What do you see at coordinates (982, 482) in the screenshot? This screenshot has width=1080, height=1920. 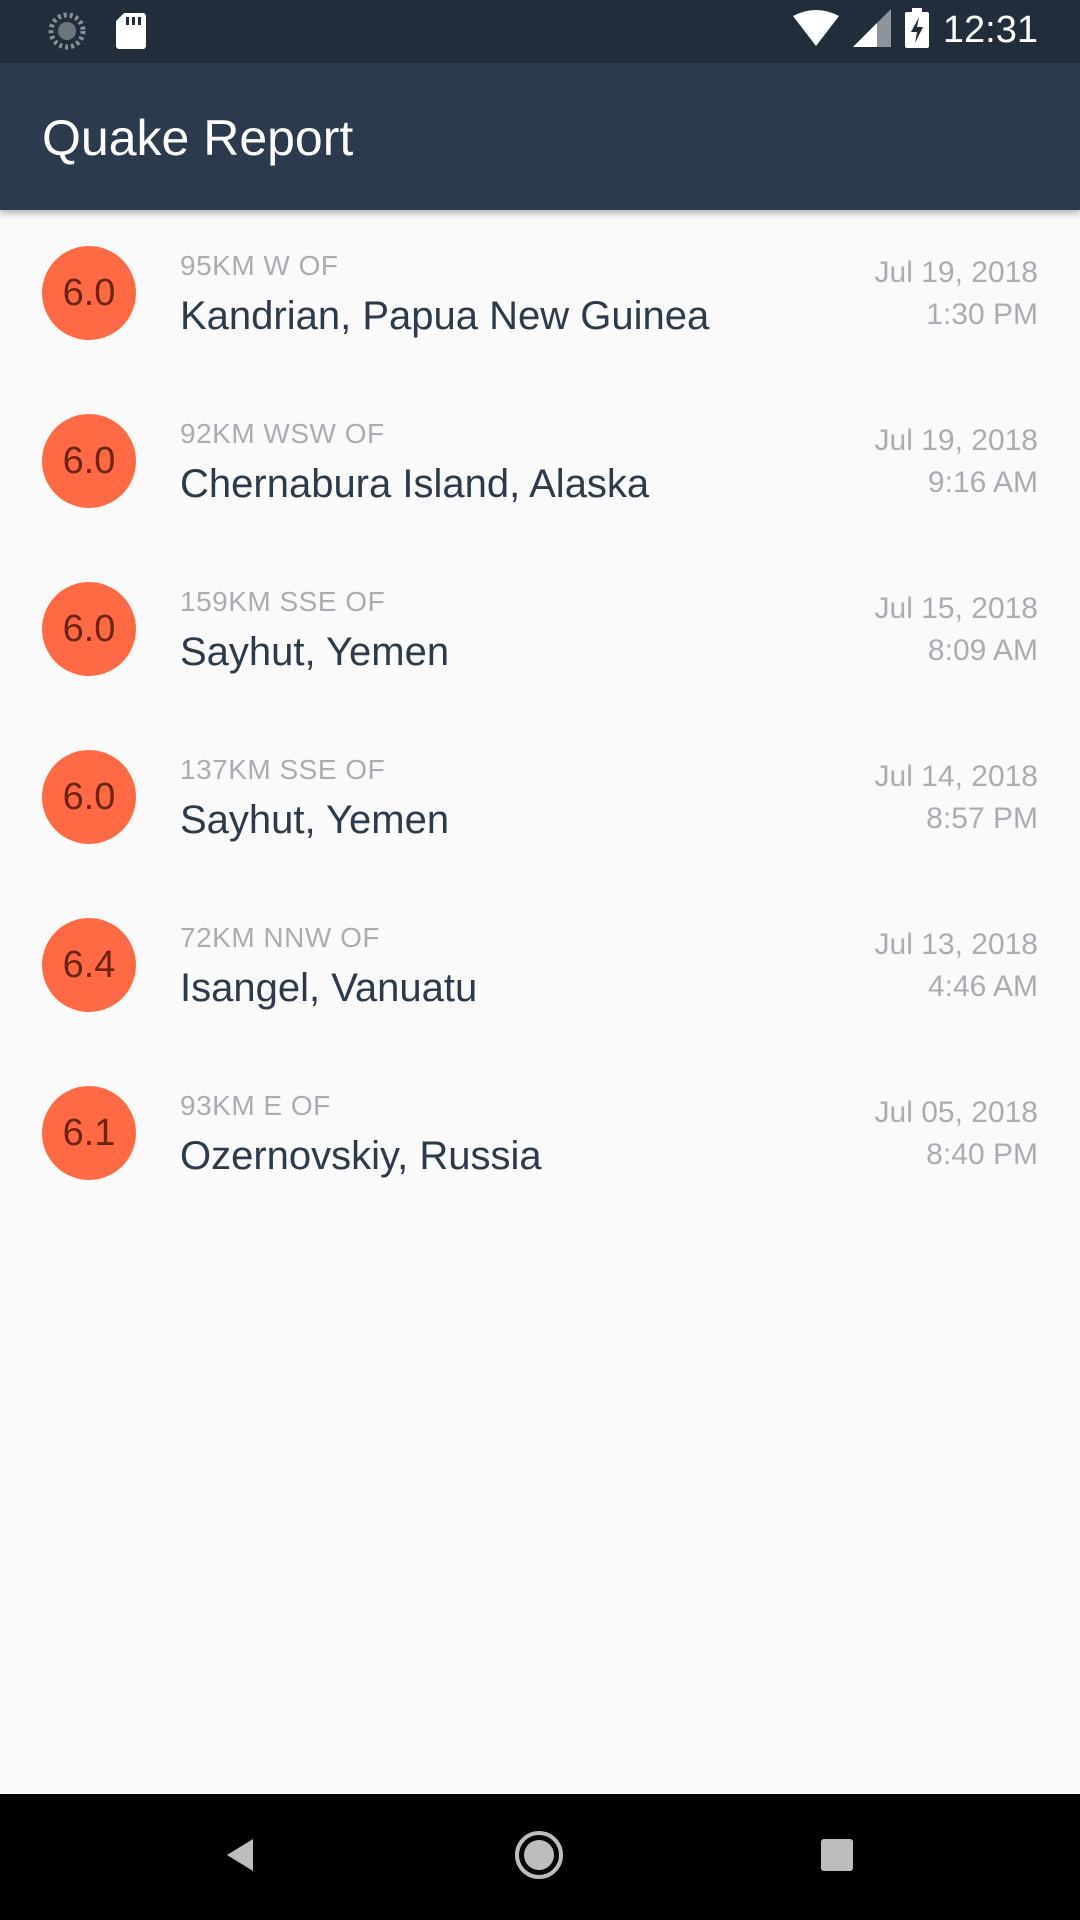 I see `quake-time: 9:16 AM` at bounding box center [982, 482].